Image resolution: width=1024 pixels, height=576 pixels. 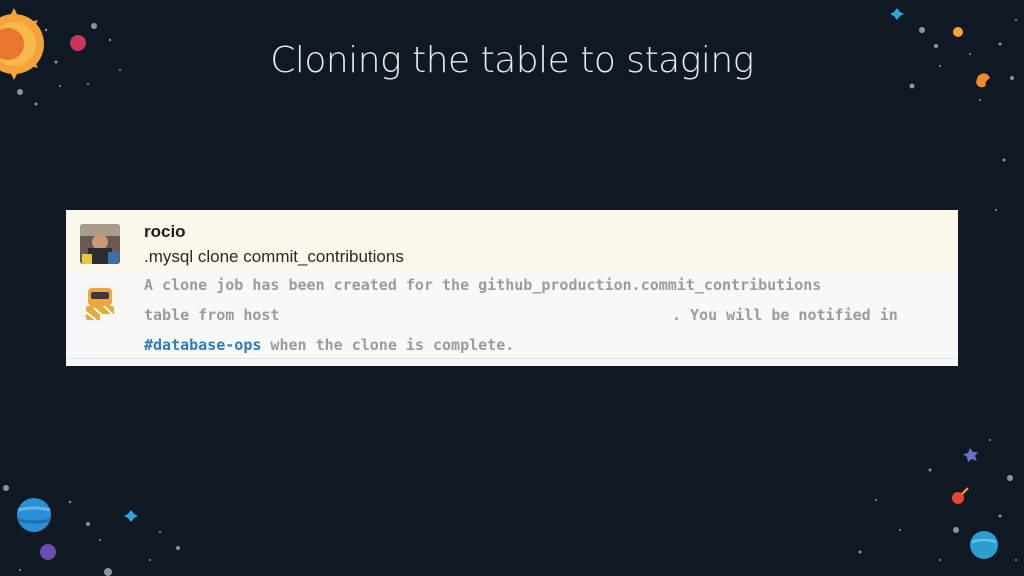 What do you see at coordinates (512, 241) in the screenshot?
I see `user-message: rocio .mysql clone commit_contributions` at bounding box center [512, 241].